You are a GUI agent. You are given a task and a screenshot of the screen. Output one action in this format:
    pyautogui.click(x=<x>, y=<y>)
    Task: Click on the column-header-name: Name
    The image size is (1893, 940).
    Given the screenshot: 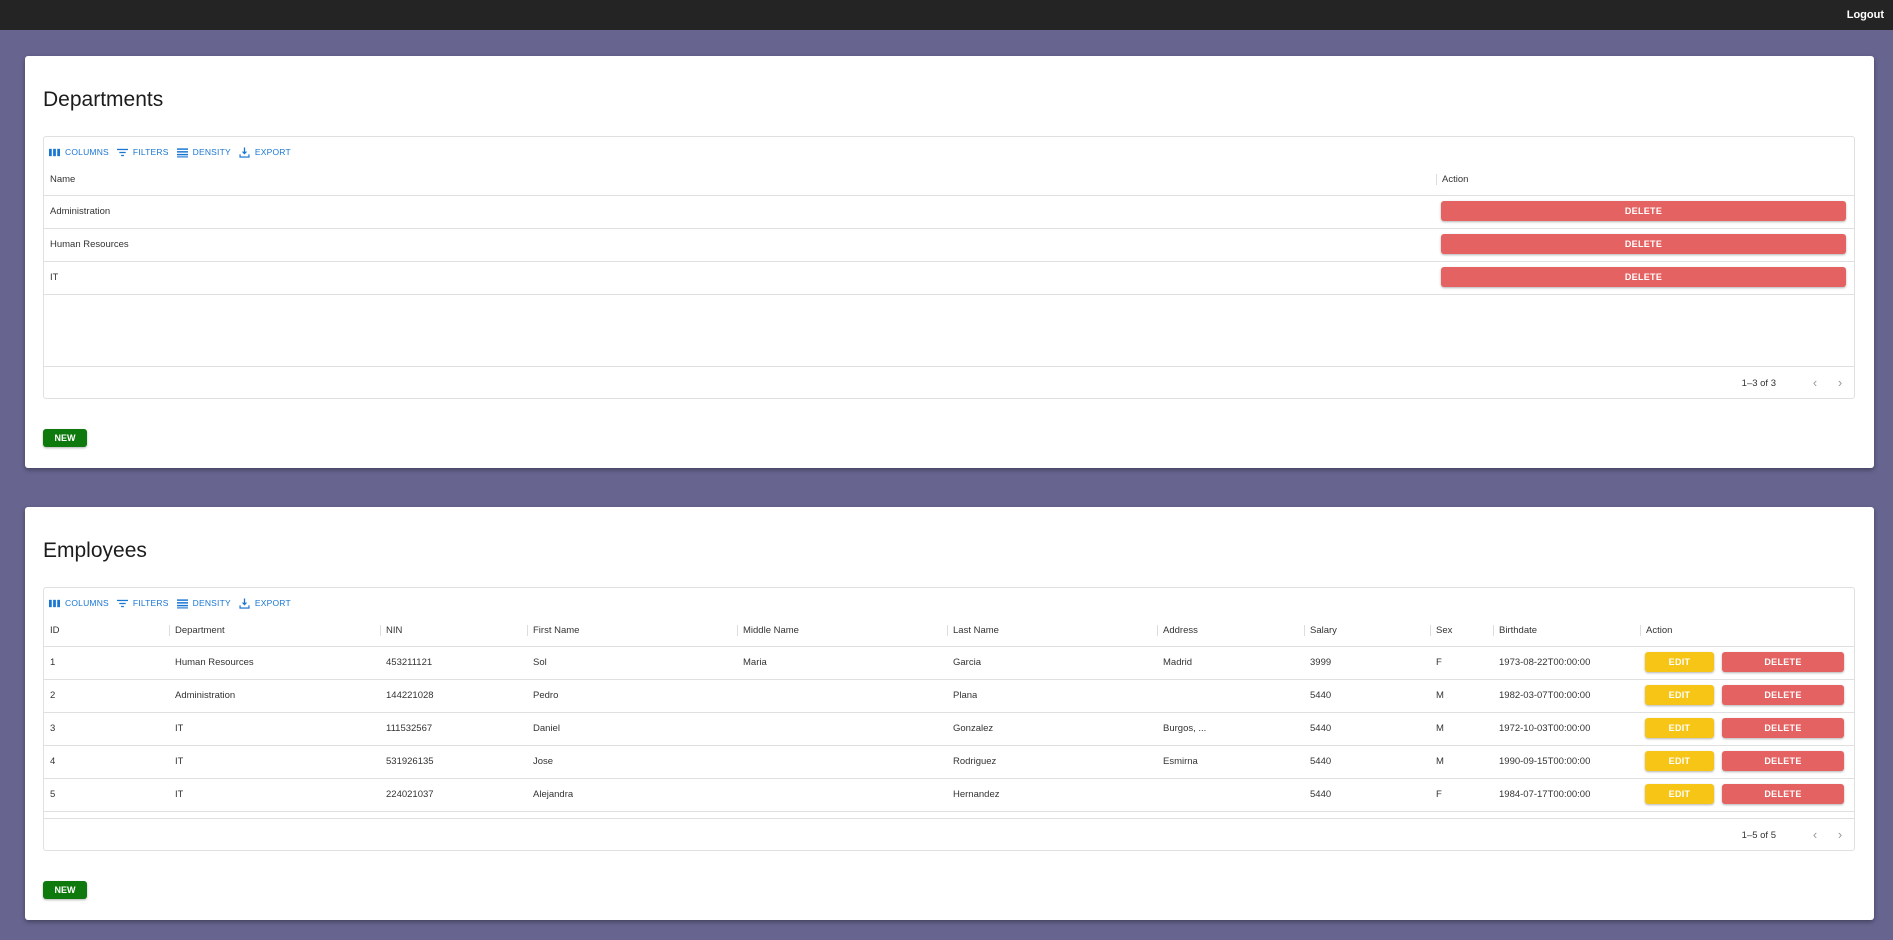 What is the action you would take?
    pyautogui.click(x=59, y=179)
    